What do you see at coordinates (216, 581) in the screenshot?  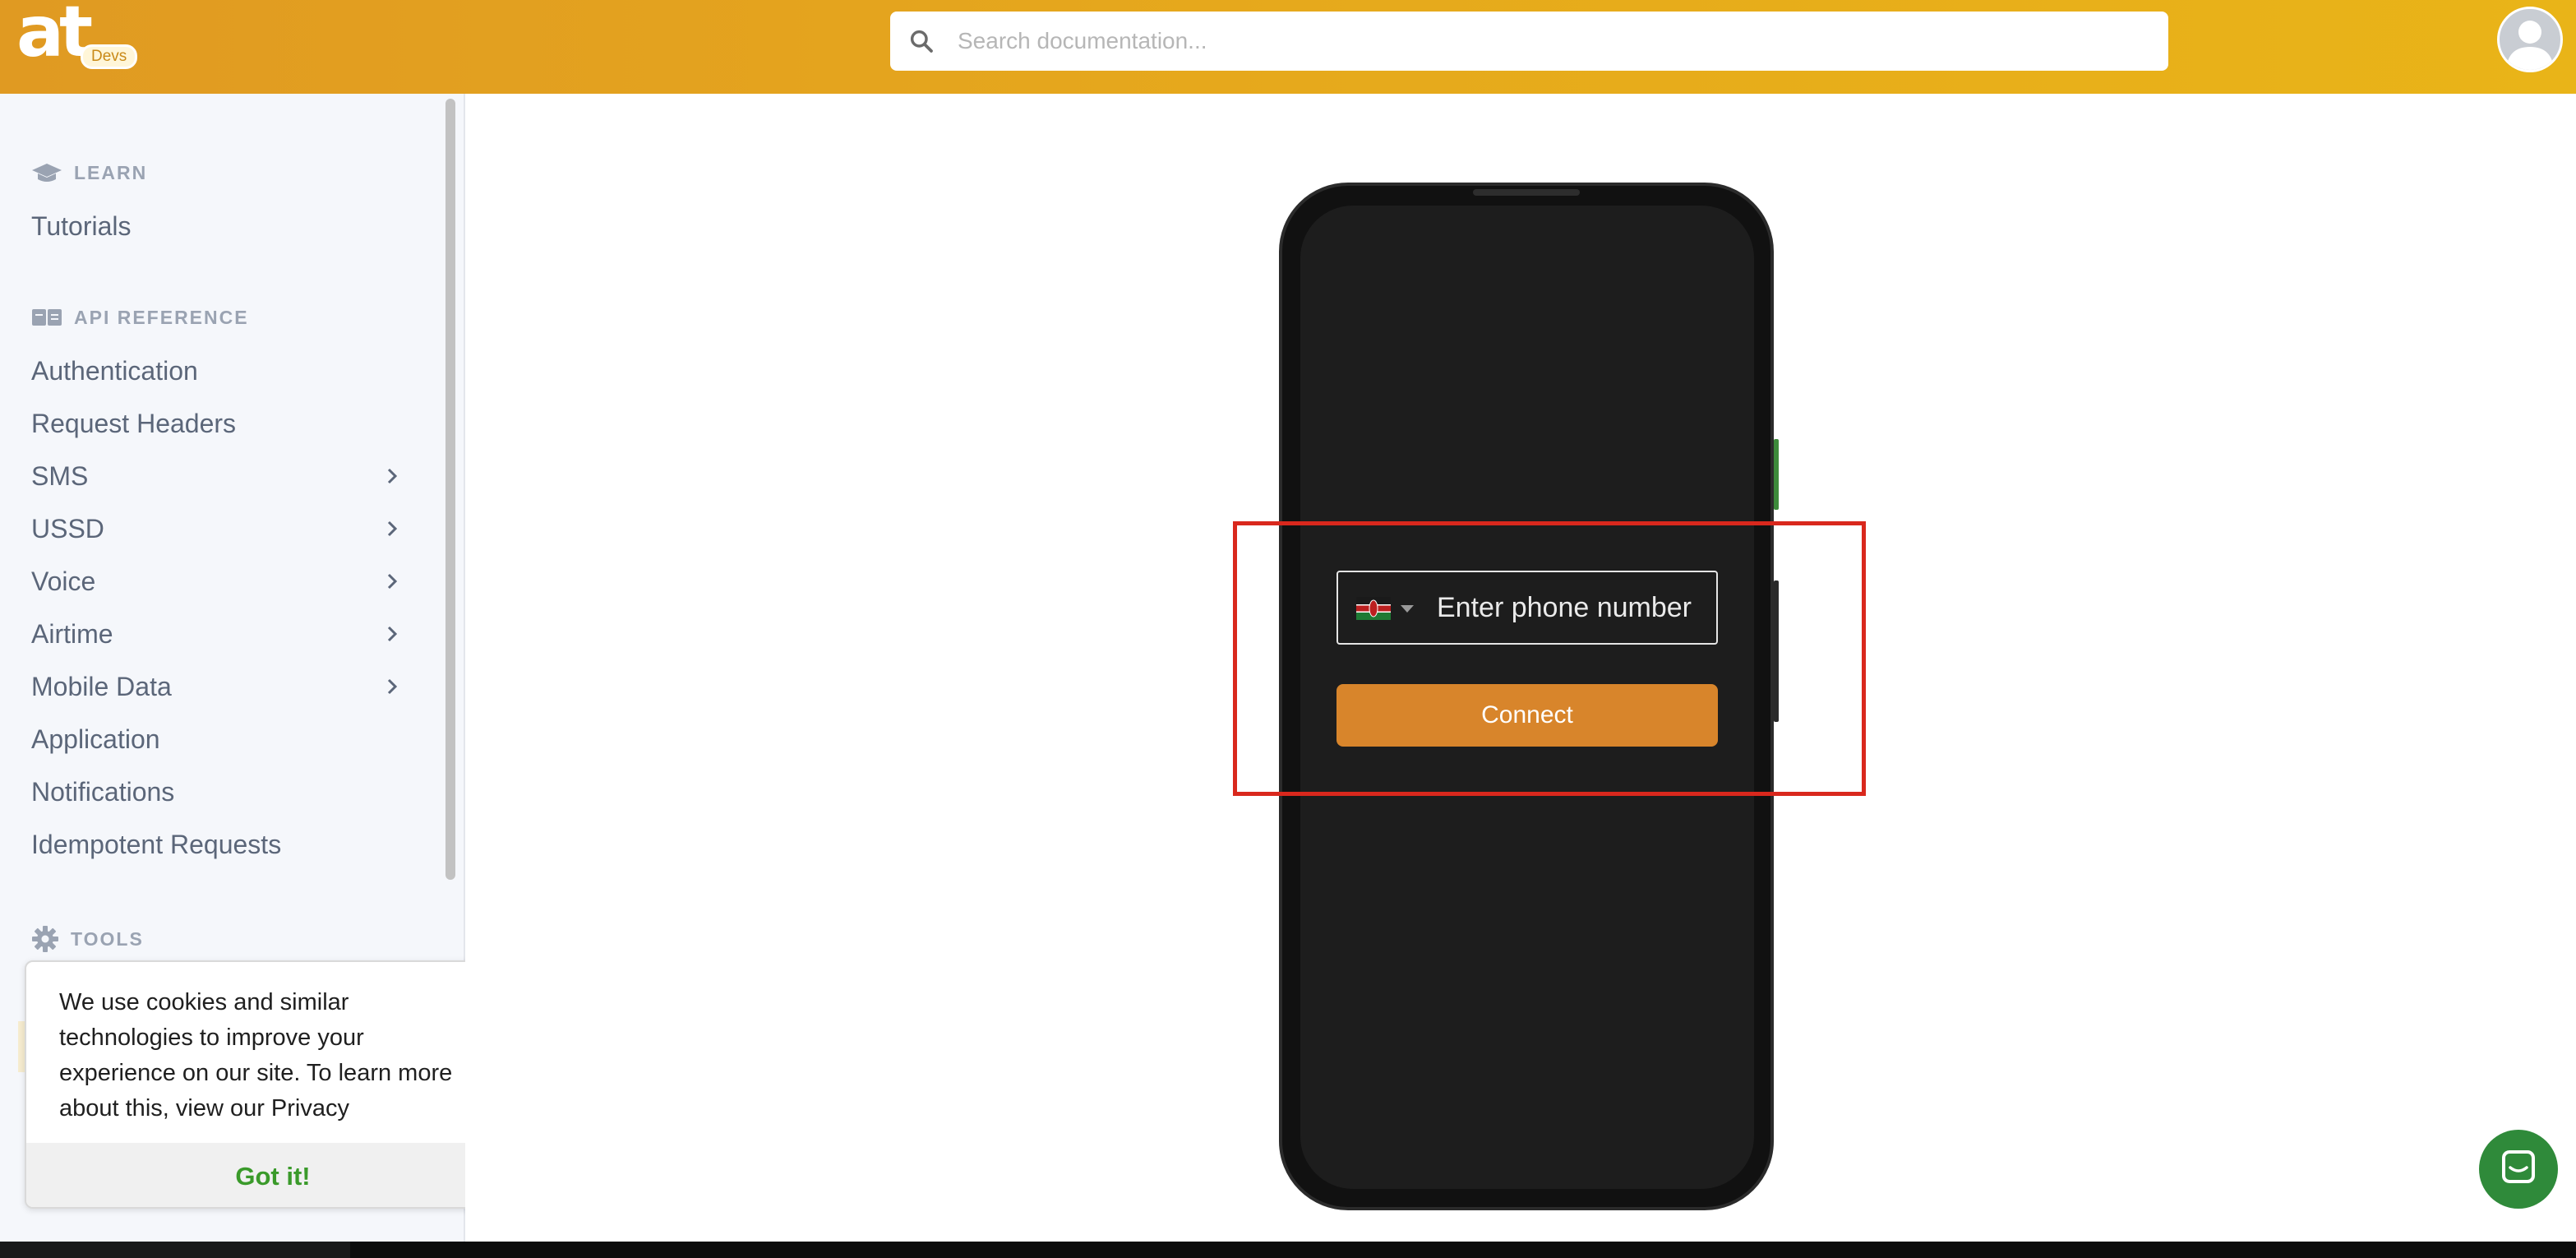 I see `sidebar-item-voice: Voice` at bounding box center [216, 581].